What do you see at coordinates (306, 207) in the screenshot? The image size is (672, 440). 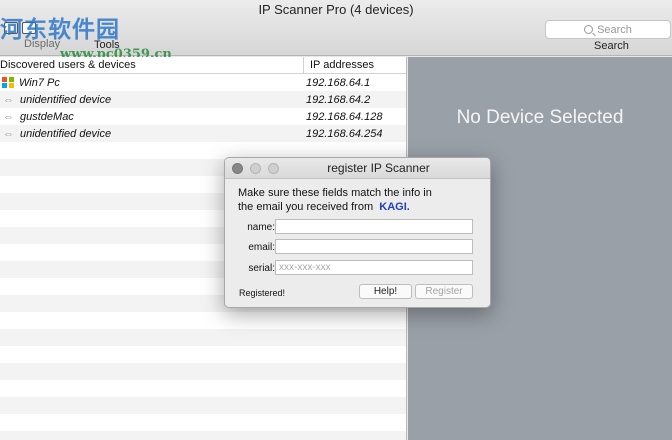 I see `message-line-2: the email you received from` at bounding box center [306, 207].